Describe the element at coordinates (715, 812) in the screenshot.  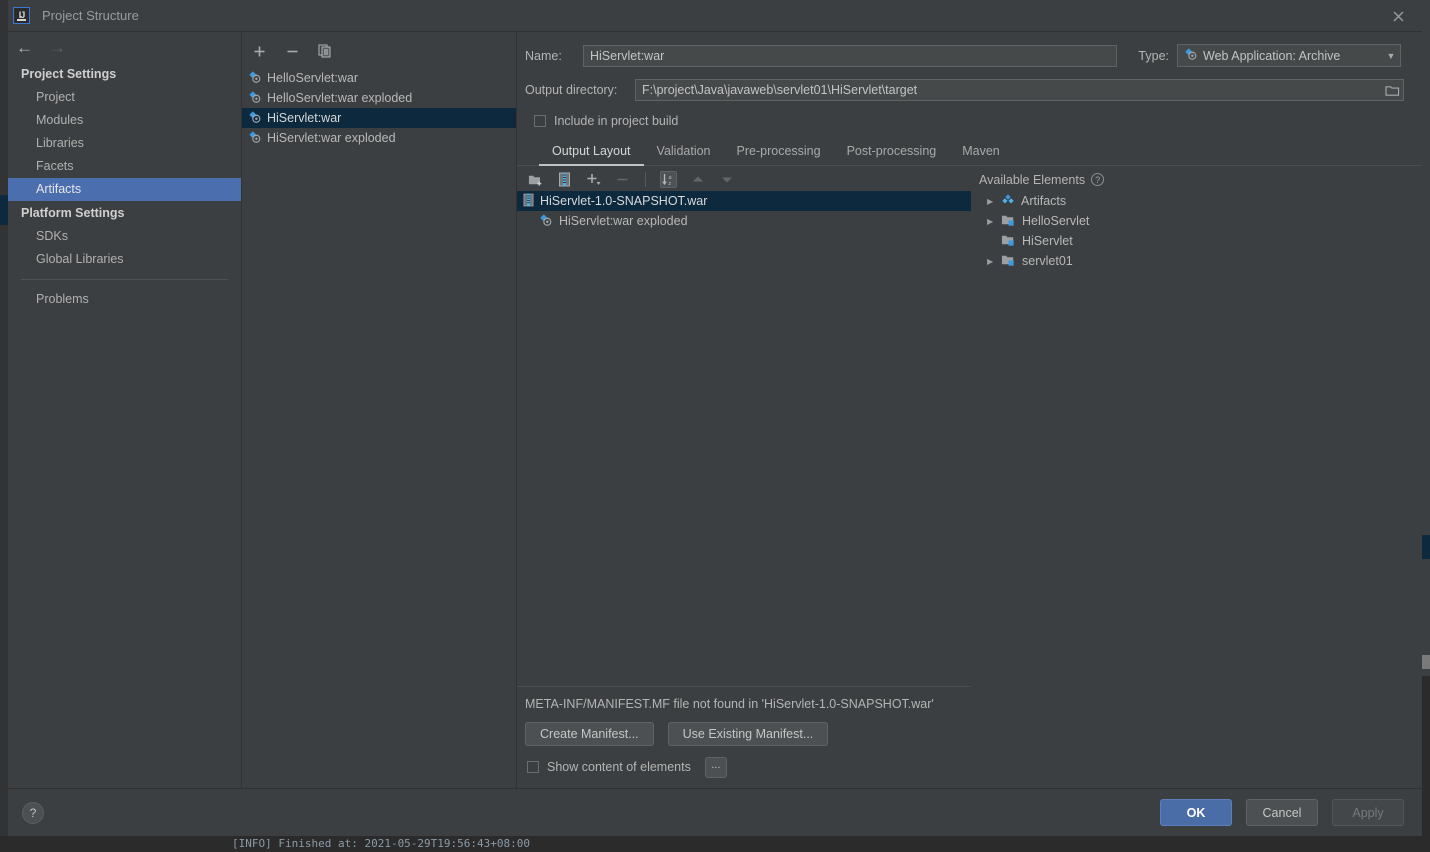
I see `dialog-footer: ? OK Cancel Apply` at that location.